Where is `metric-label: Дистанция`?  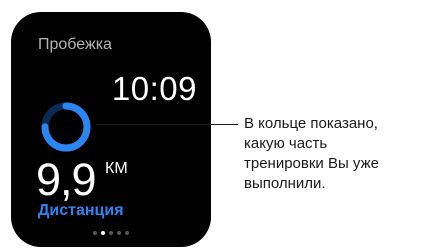
metric-label: Дистанция is located at coordinates (81, 210).